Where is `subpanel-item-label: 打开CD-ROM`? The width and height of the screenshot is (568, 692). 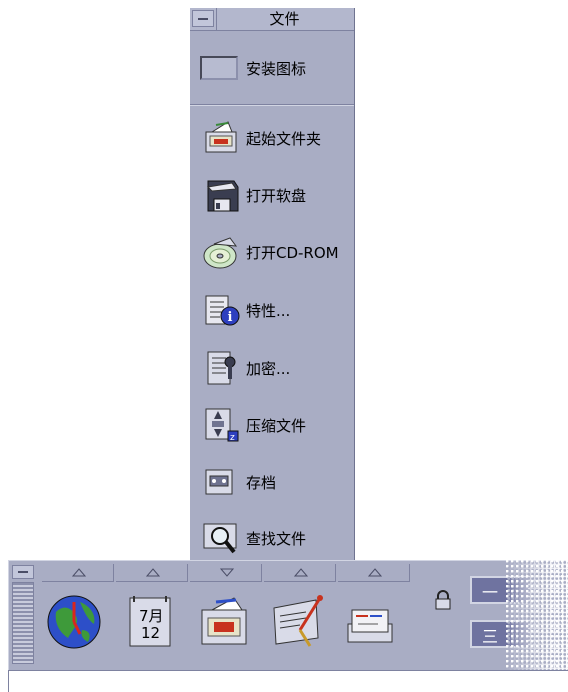
subpanel-item-label: 打开CD-ROM is located at coordinates (292, 253).